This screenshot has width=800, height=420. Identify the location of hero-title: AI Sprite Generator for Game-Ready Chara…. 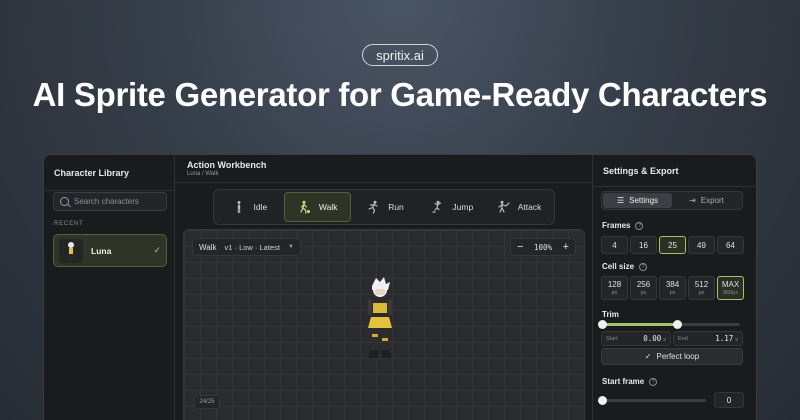
(400, 94).